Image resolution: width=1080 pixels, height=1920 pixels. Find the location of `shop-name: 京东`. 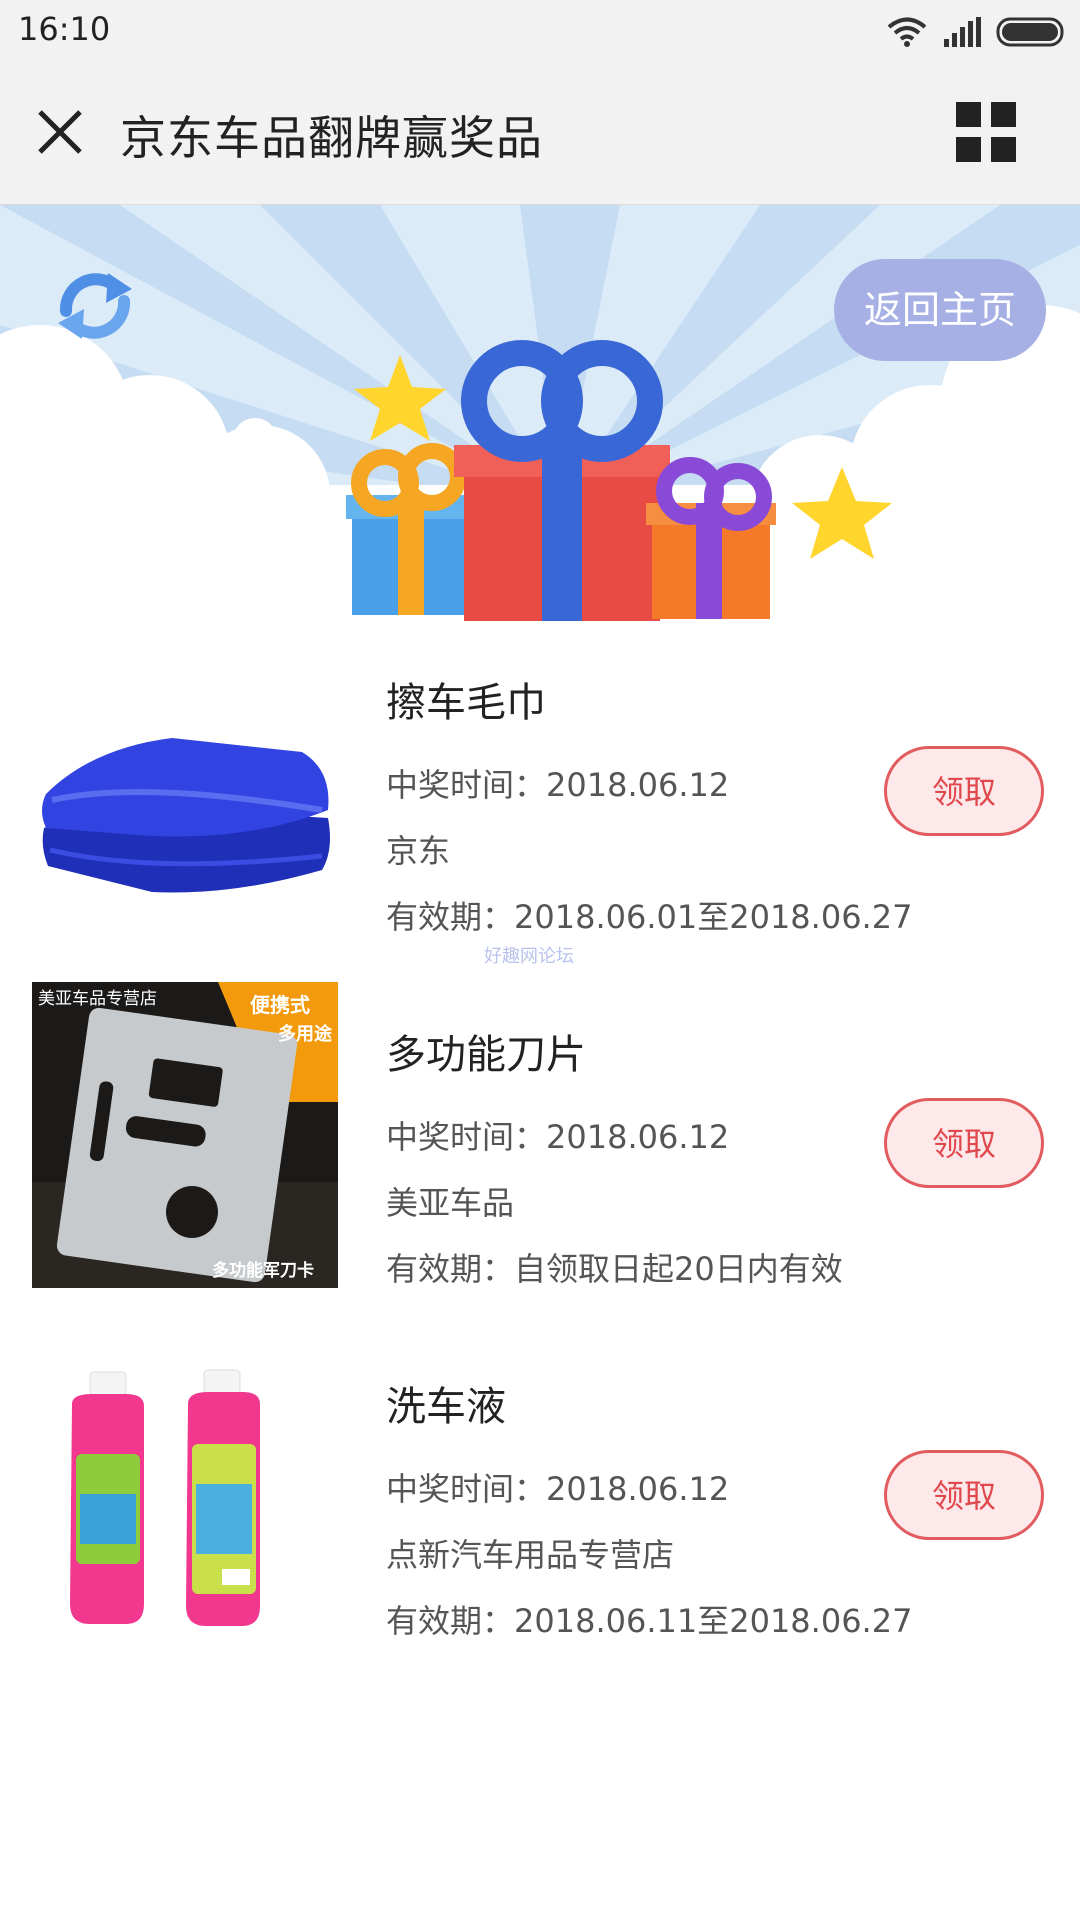

shop-name: 京东 is located at coordinates (418, 851).